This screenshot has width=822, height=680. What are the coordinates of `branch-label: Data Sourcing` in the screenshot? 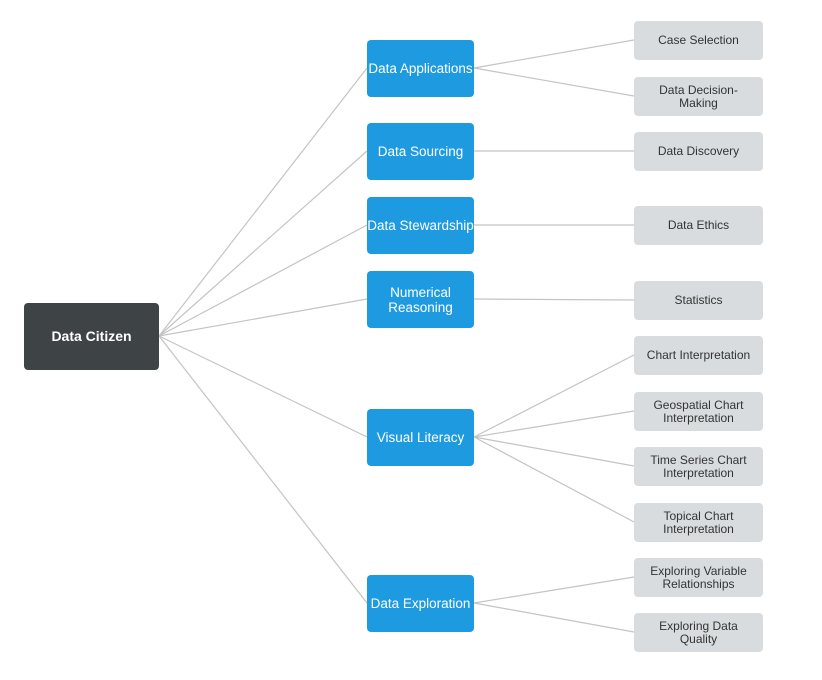 It's located at (420, 151).